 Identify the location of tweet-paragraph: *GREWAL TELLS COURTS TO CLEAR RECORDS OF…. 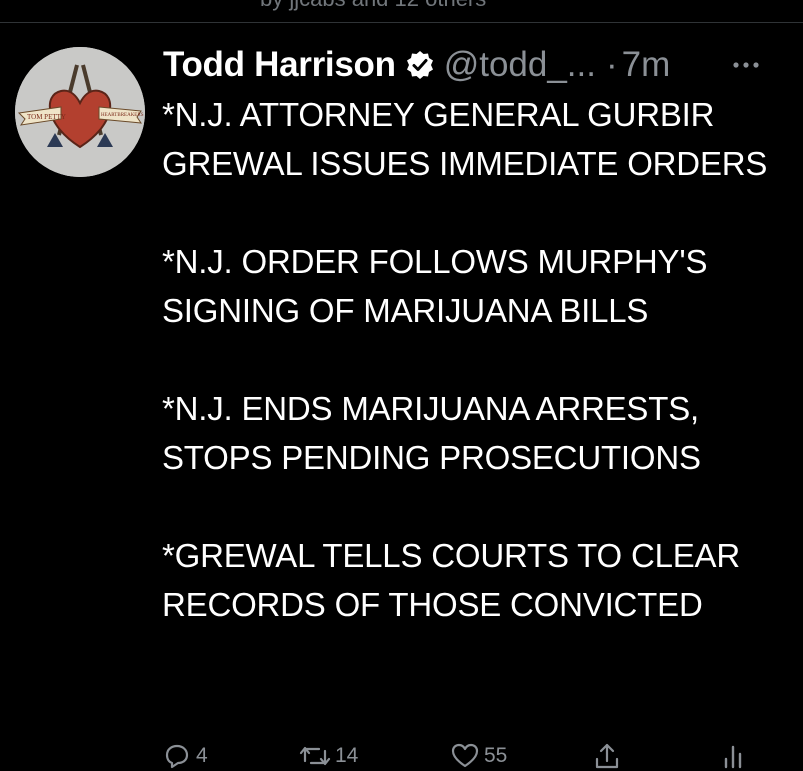
(451, 580).